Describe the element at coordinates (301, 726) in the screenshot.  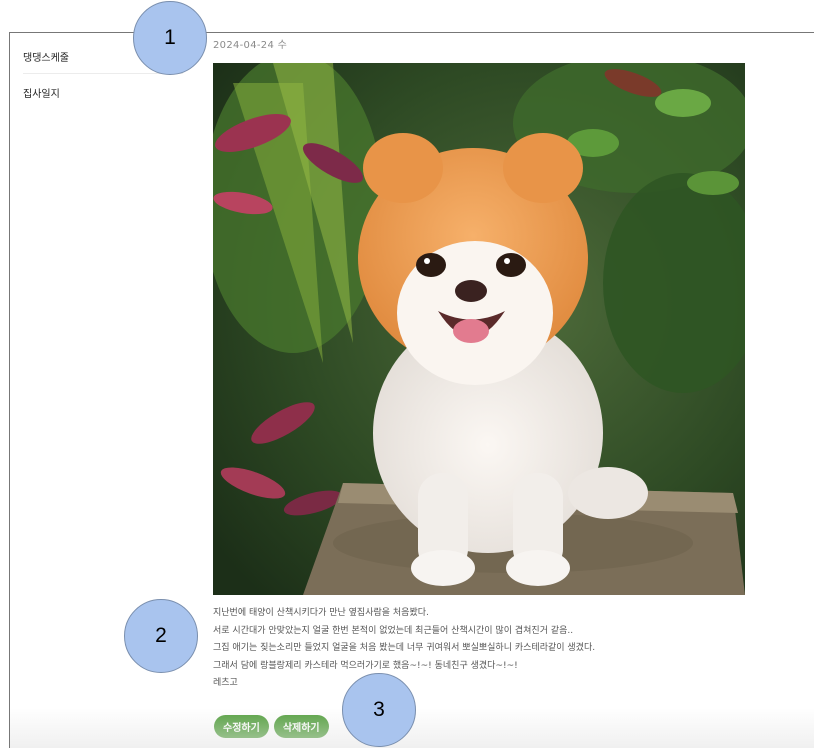
I see `delete-button: 삭제하기` at that location.